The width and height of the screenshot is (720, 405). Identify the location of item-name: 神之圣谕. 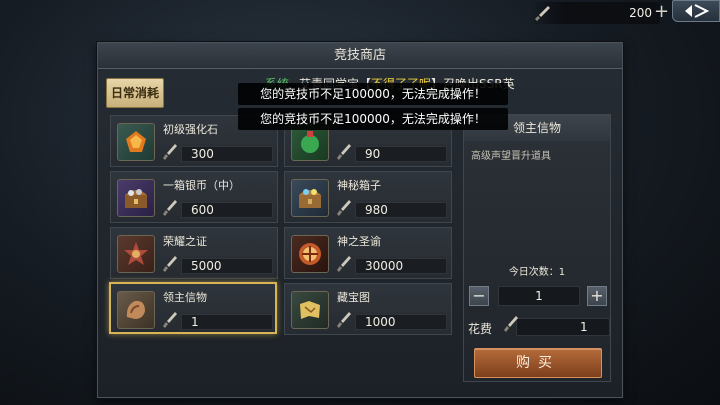
(359, 241).